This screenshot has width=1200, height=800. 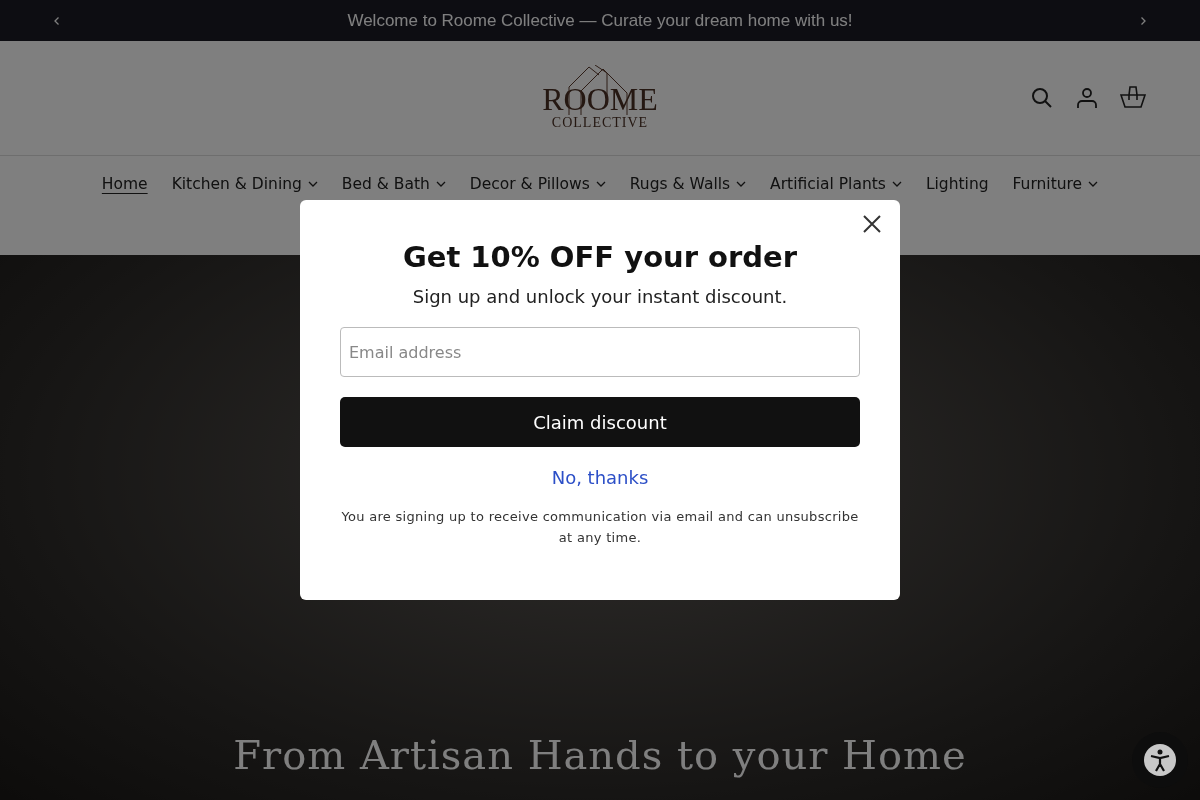 What do you see at coordinates (600, 477) in the screenshot?
I see `decline-link: No, thanks` at bounding box center [600, 477].